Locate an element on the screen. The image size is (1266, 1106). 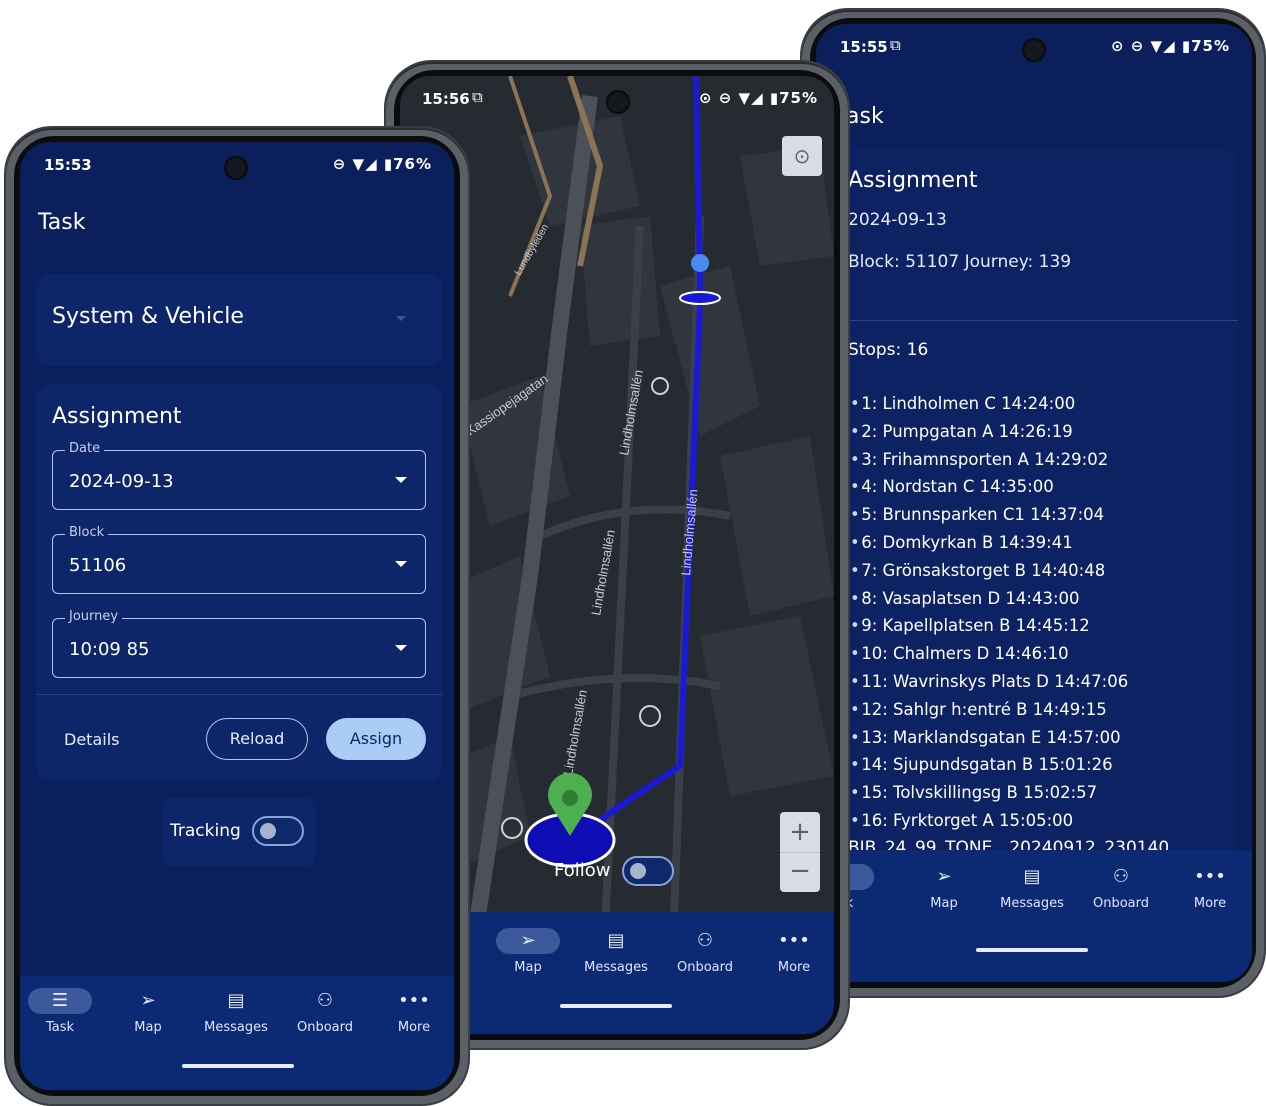
date-label: Date is located at coordinates (85, 448).